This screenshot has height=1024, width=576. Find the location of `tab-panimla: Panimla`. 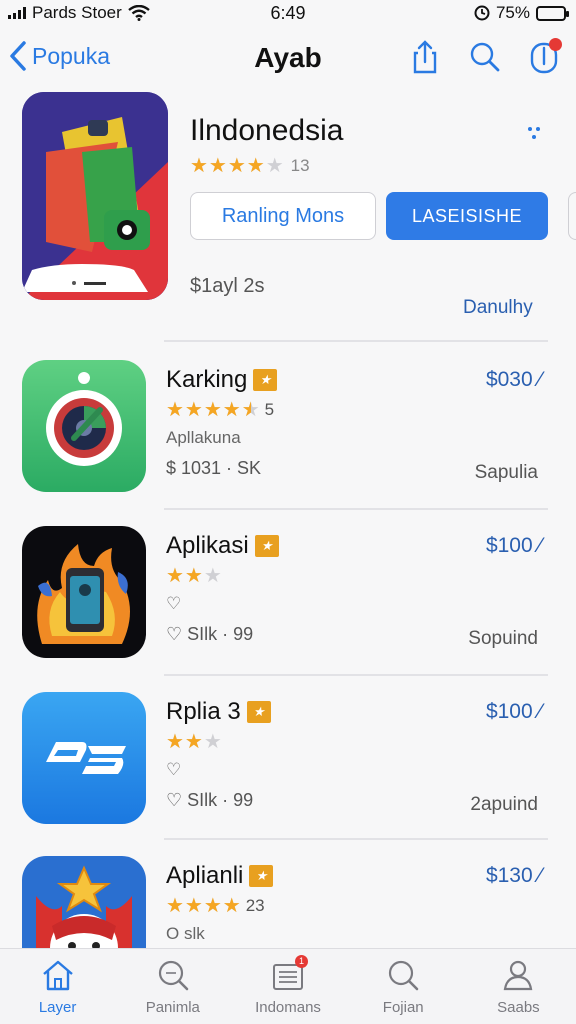

tab-panimla: Panimla is located at coordinates (172, 986).